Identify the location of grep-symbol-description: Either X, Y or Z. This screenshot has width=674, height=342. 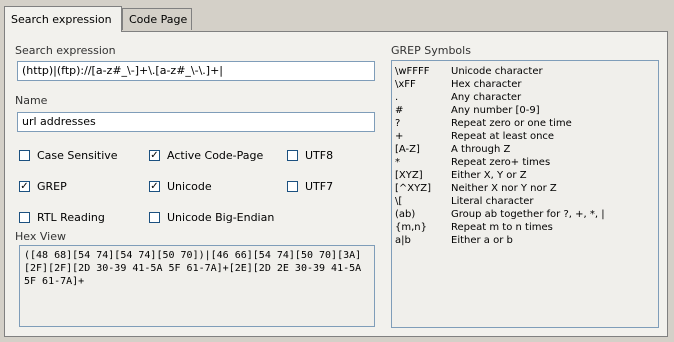
(489, 175).